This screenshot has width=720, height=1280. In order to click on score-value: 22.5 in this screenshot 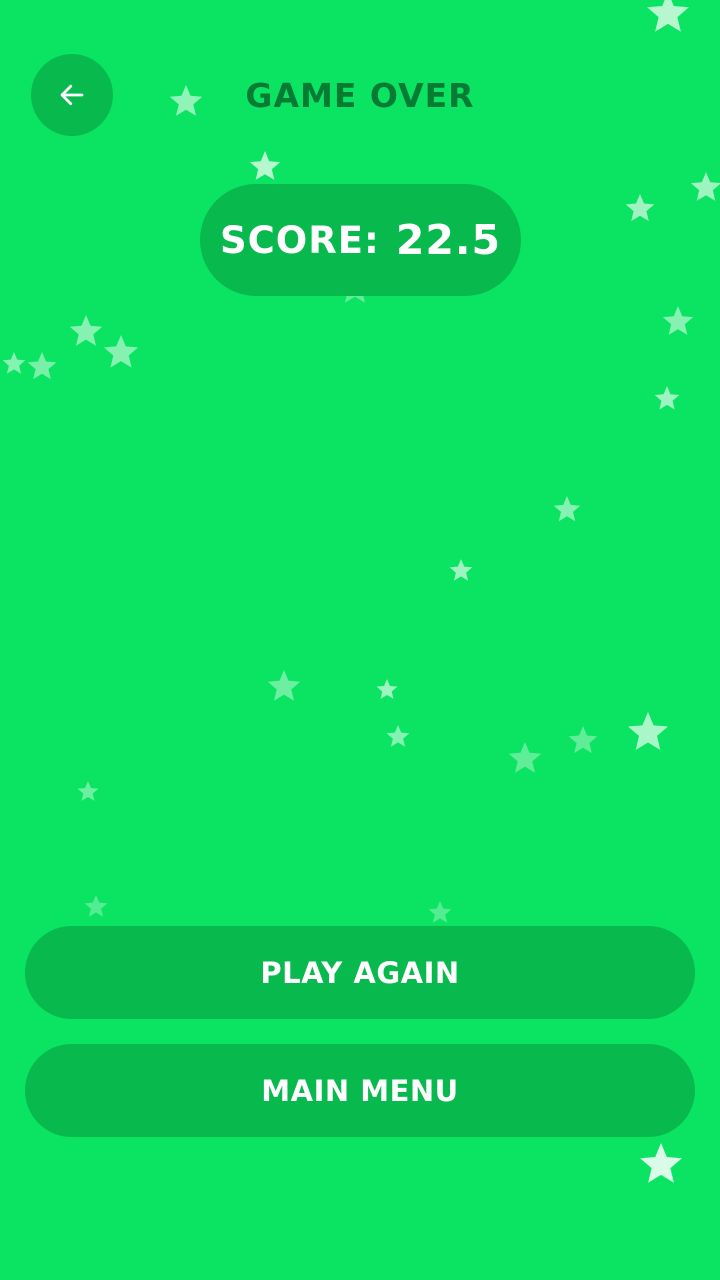, I will do `click(448, 240)`.